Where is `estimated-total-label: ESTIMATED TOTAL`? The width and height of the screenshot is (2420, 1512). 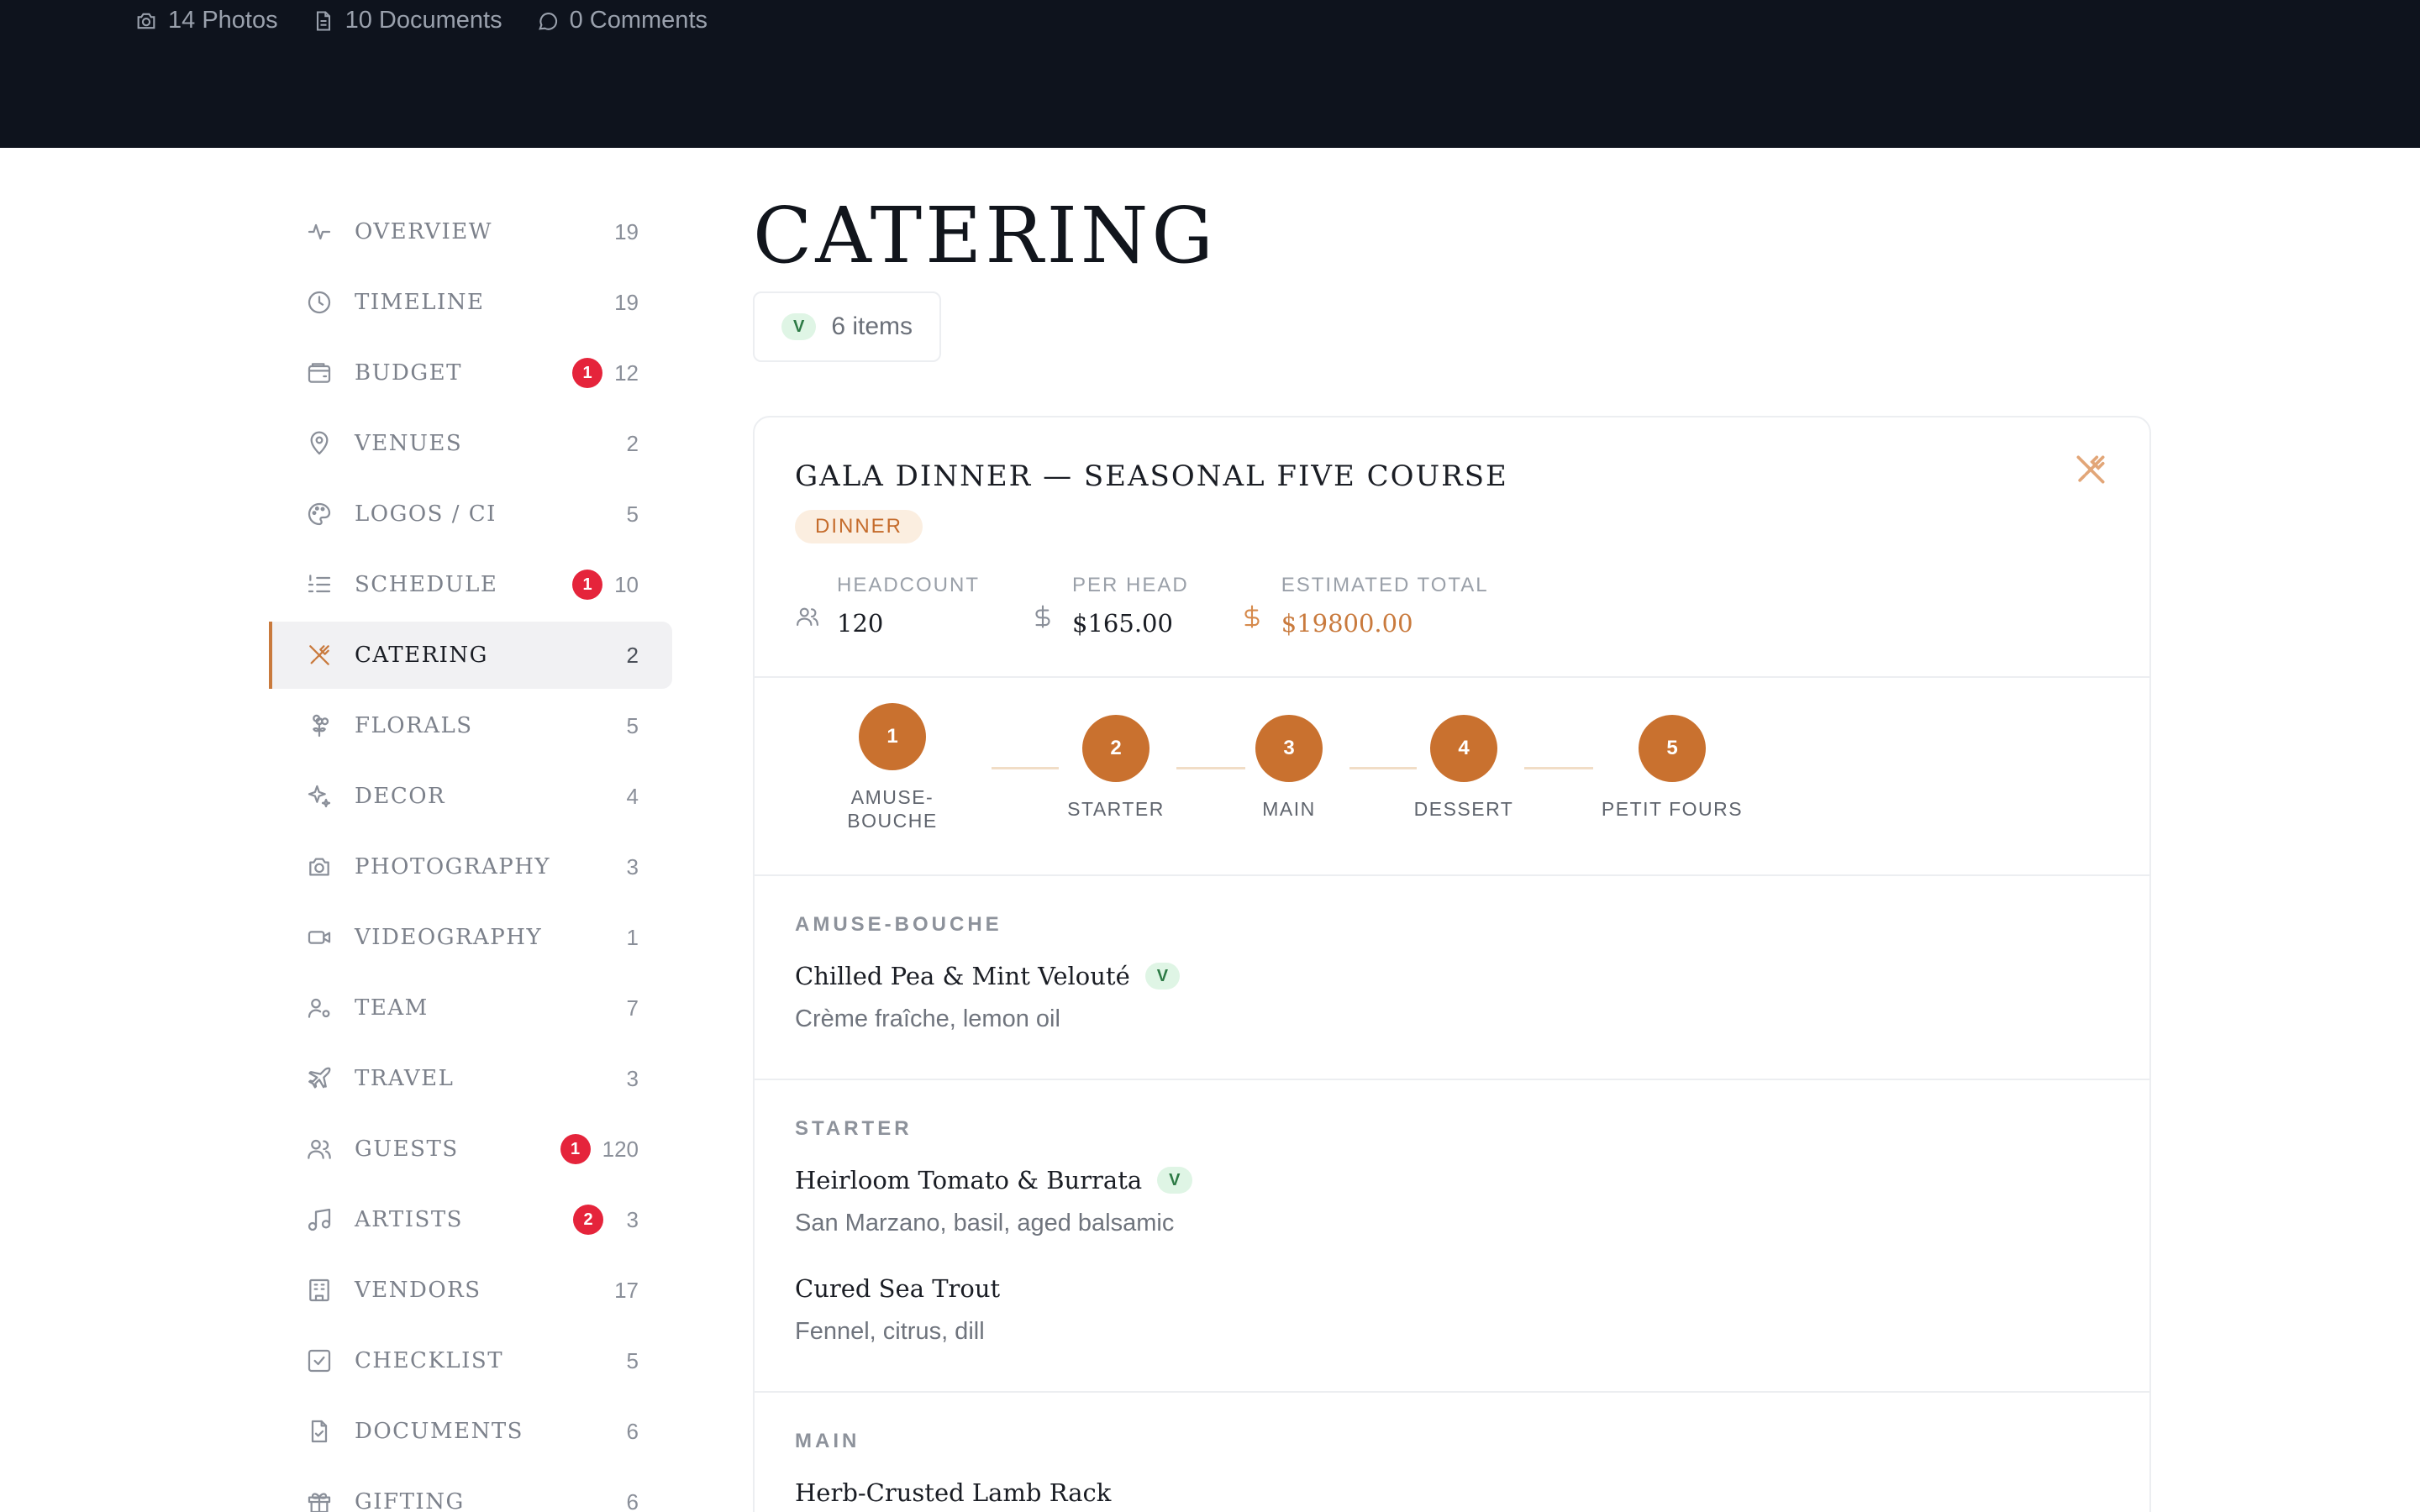
estimated-total-label: ESTIMATED TOTAL is located at coordinates (1385, 585).